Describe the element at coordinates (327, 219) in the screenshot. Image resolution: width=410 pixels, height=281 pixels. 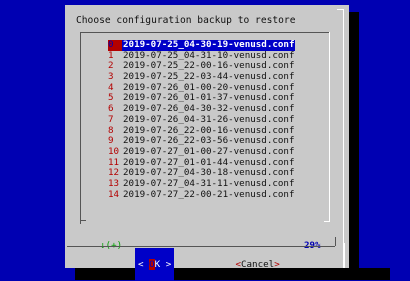
I see `list-border-bottom-right` at that location.